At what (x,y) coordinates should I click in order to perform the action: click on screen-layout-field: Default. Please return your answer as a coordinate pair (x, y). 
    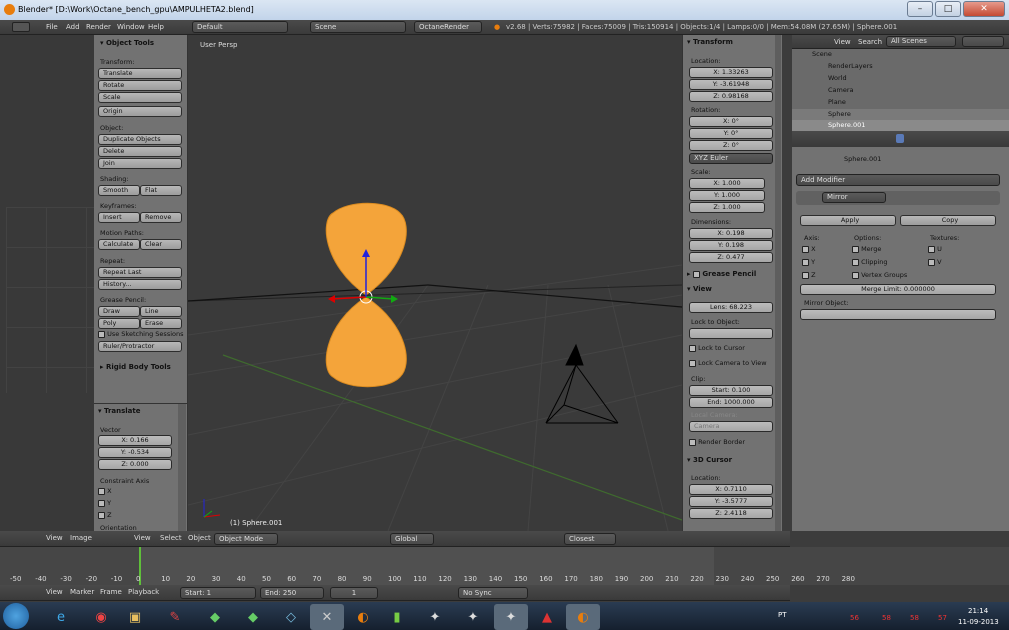
    Looking at the image, I should click on (240, 27).